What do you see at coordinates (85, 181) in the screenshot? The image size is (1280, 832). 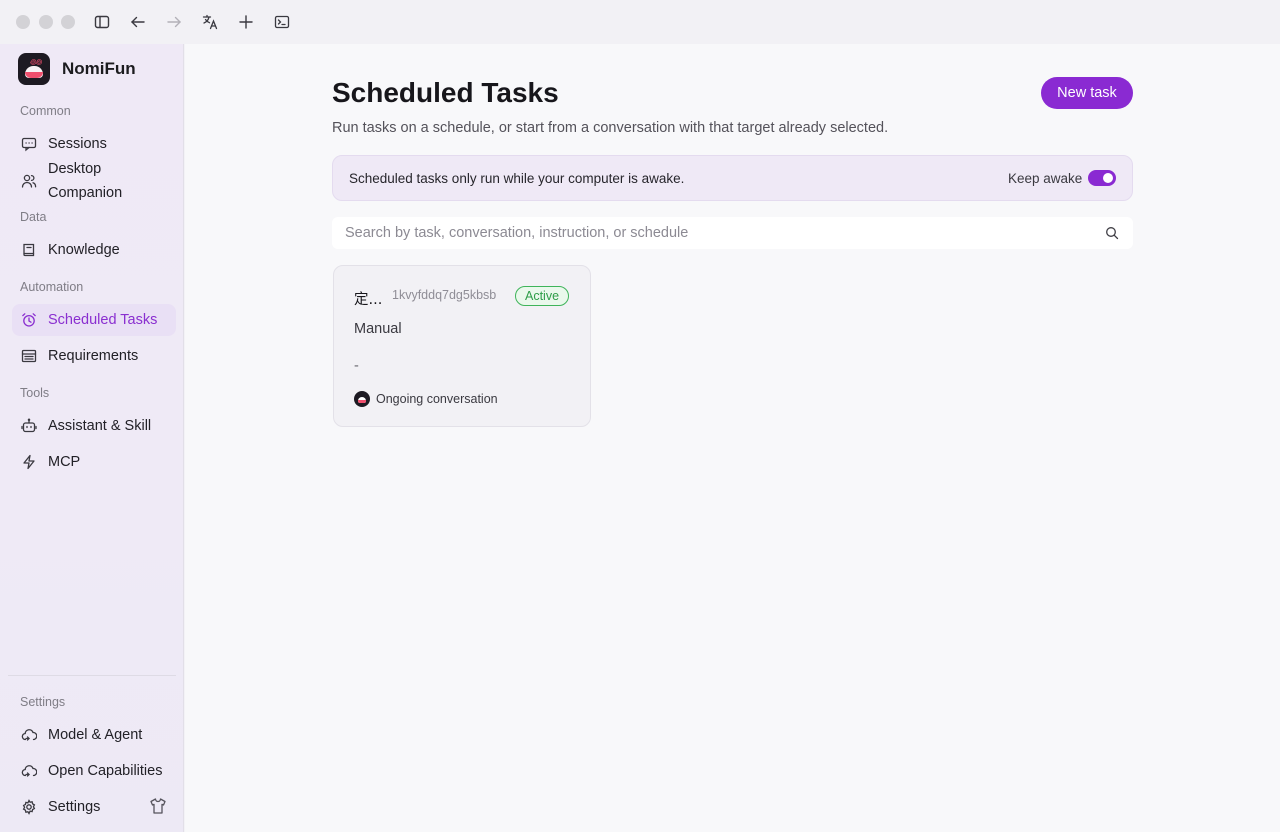 I see `sidebar-item-label: Desktop Companion` at bounding box center [85, 181].